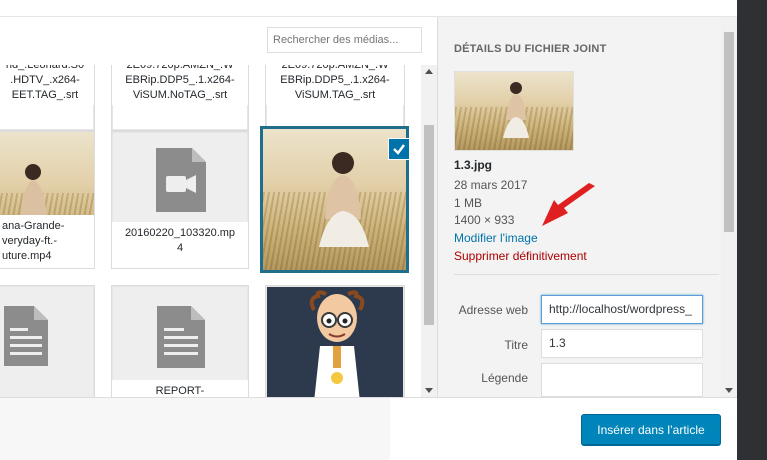 This screenshot has height=460, width=767. What do you see at coordinates (473, 165) in the screenshot?
I see `attachment-filename: 1.3.jpg` at bounding box center [473, 165].